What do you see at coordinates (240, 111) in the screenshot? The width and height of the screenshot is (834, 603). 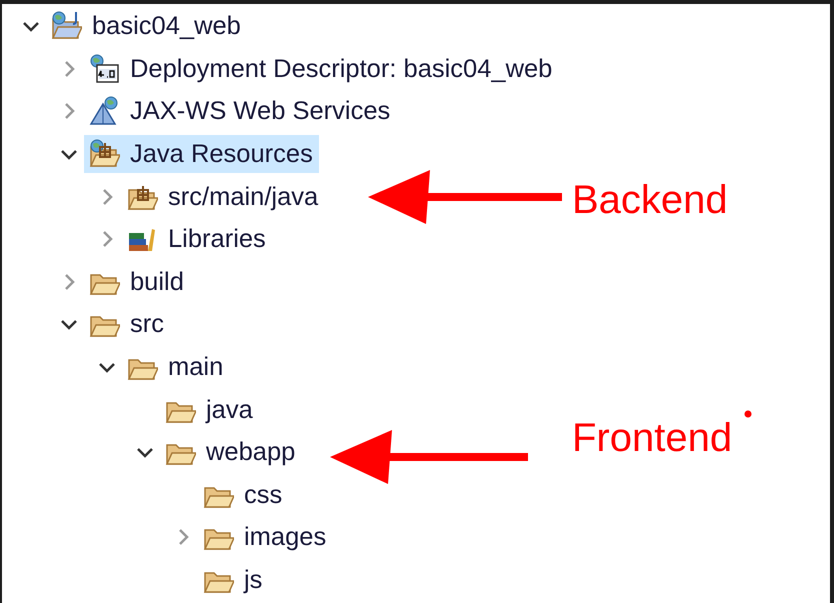 I see `tree-item: JAX-WS Web Services` at bounding box center [240, 111].